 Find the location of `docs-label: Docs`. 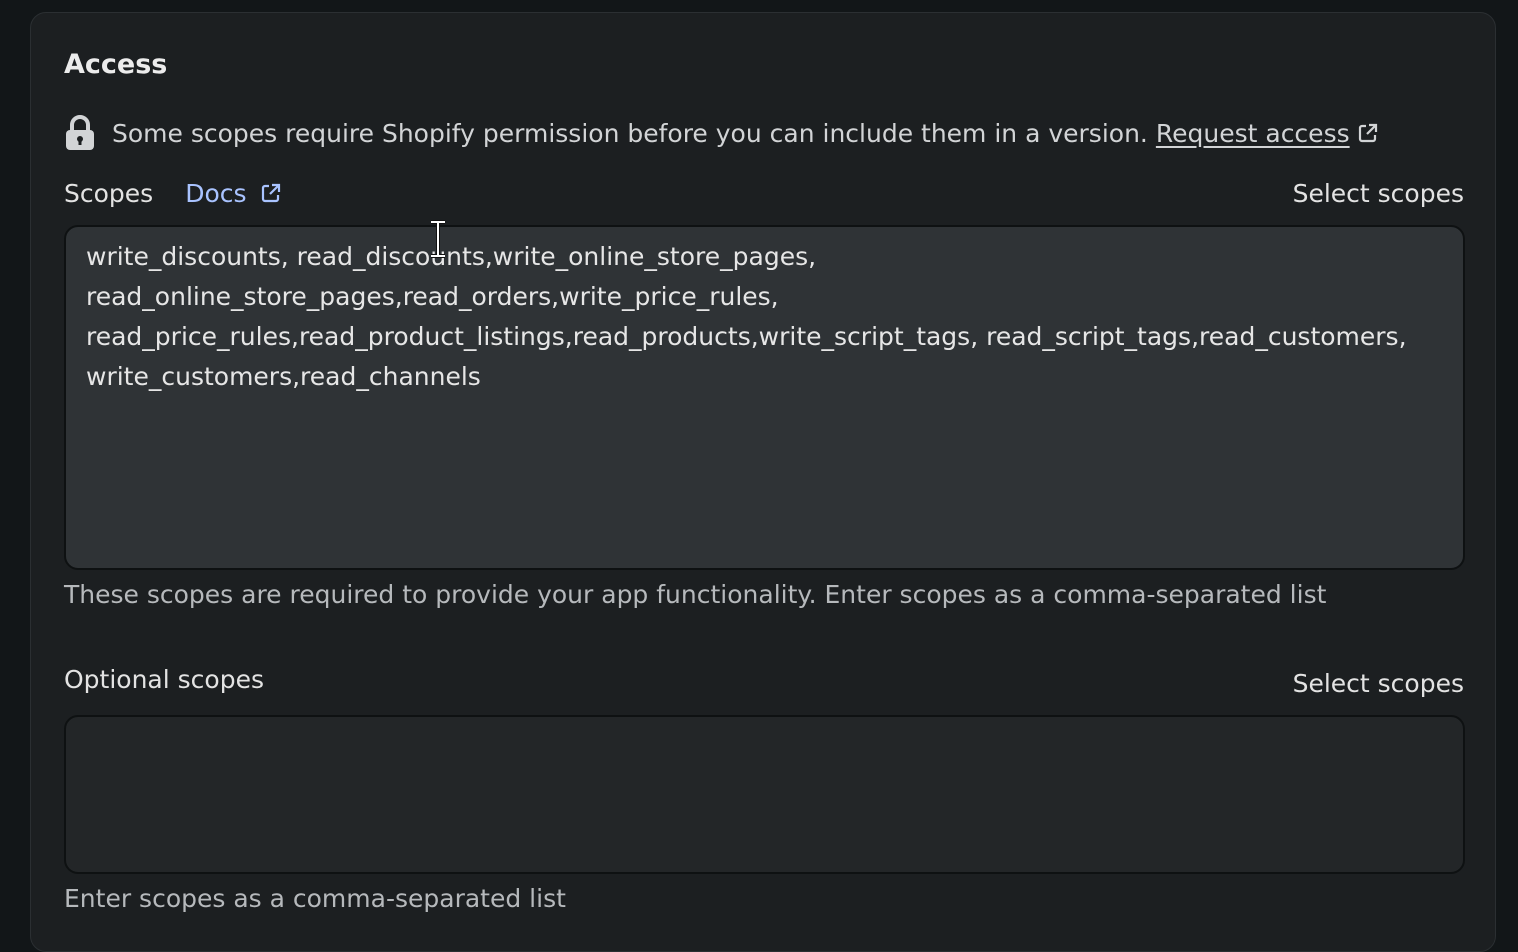

docs-label: Docs is located at coordinates (216, 193).